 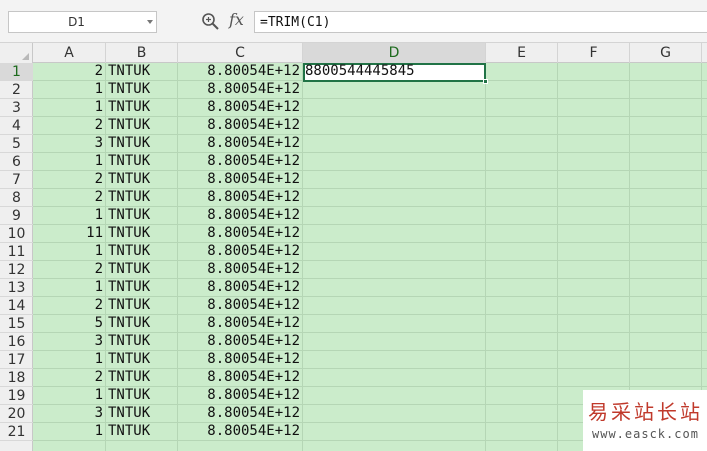 What do you see at coordinates (142, 270) in the screenshot?
I see `cell-b12: TNTUK` at bounding box center [142, 270].